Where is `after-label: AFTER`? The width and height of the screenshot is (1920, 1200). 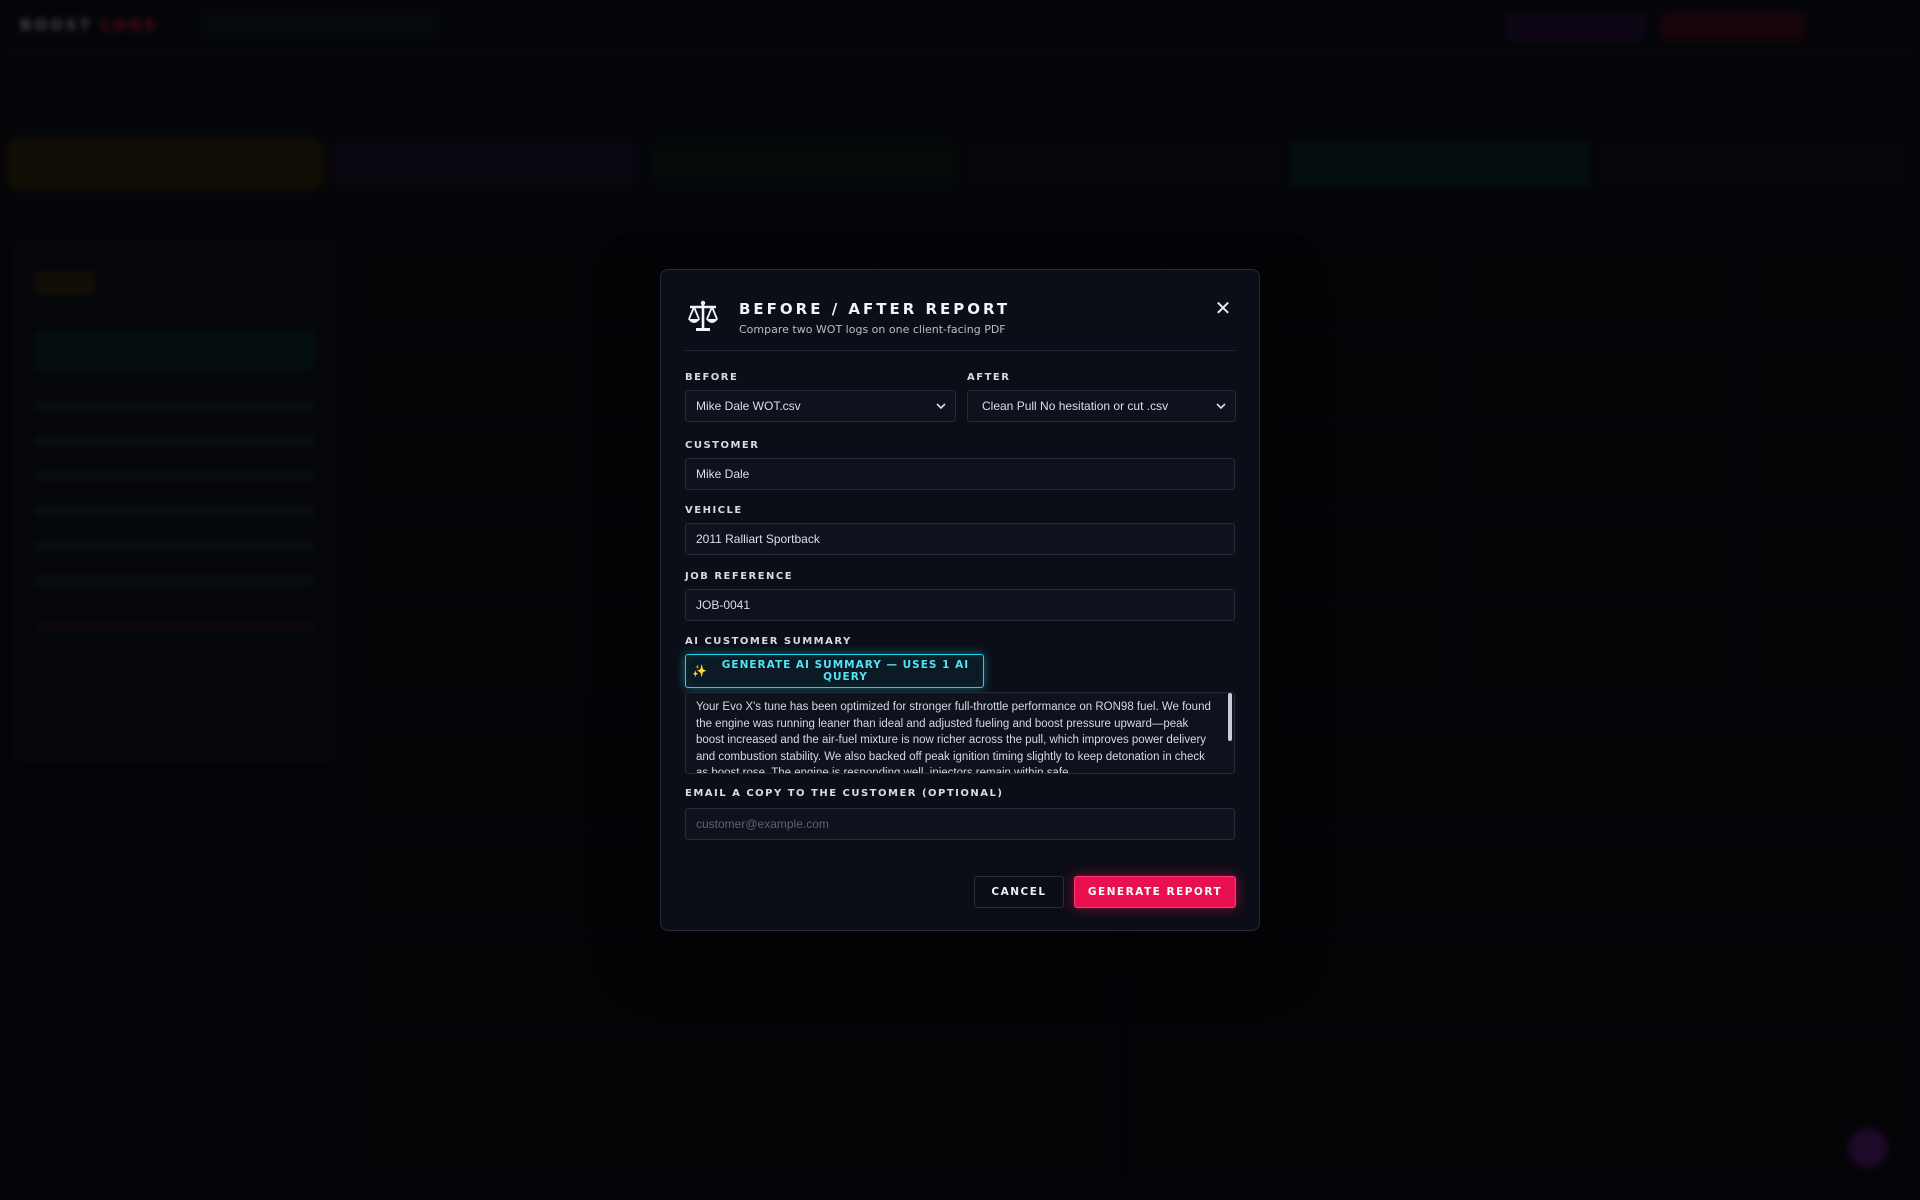 after-label: AFTER is located at coordinates (989, 377).